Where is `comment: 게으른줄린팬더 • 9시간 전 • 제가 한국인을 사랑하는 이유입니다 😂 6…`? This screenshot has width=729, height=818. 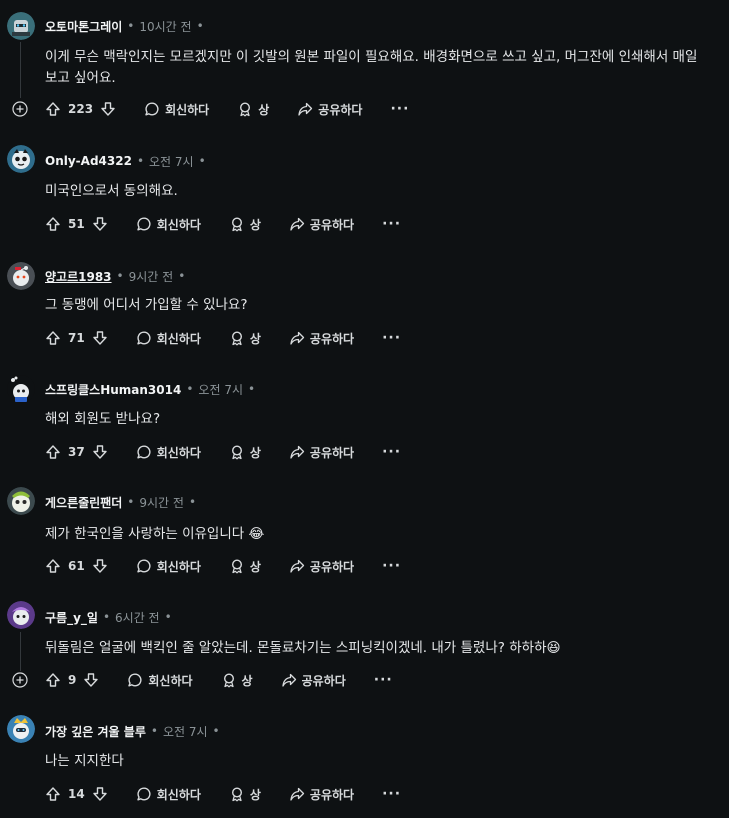 comment: 게으른줄린팬더 • 9시간 전 • 제가 한국인을 사랑하는 이유입니다 😂 6… is located at coordinates (364, 523).